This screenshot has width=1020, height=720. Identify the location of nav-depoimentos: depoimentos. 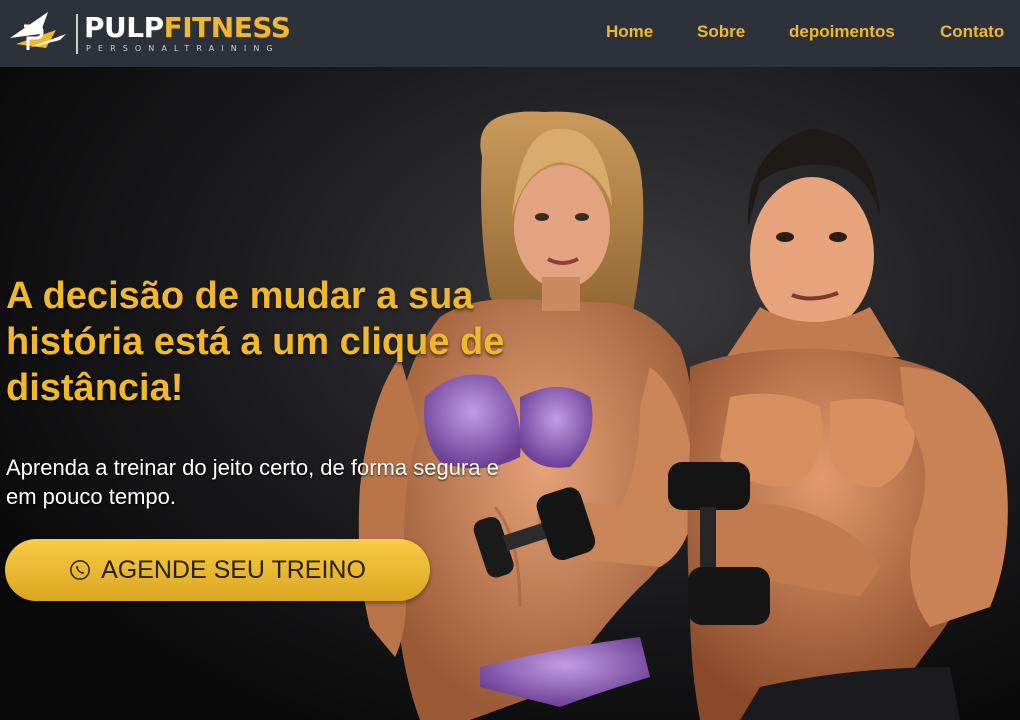
(842, 32).